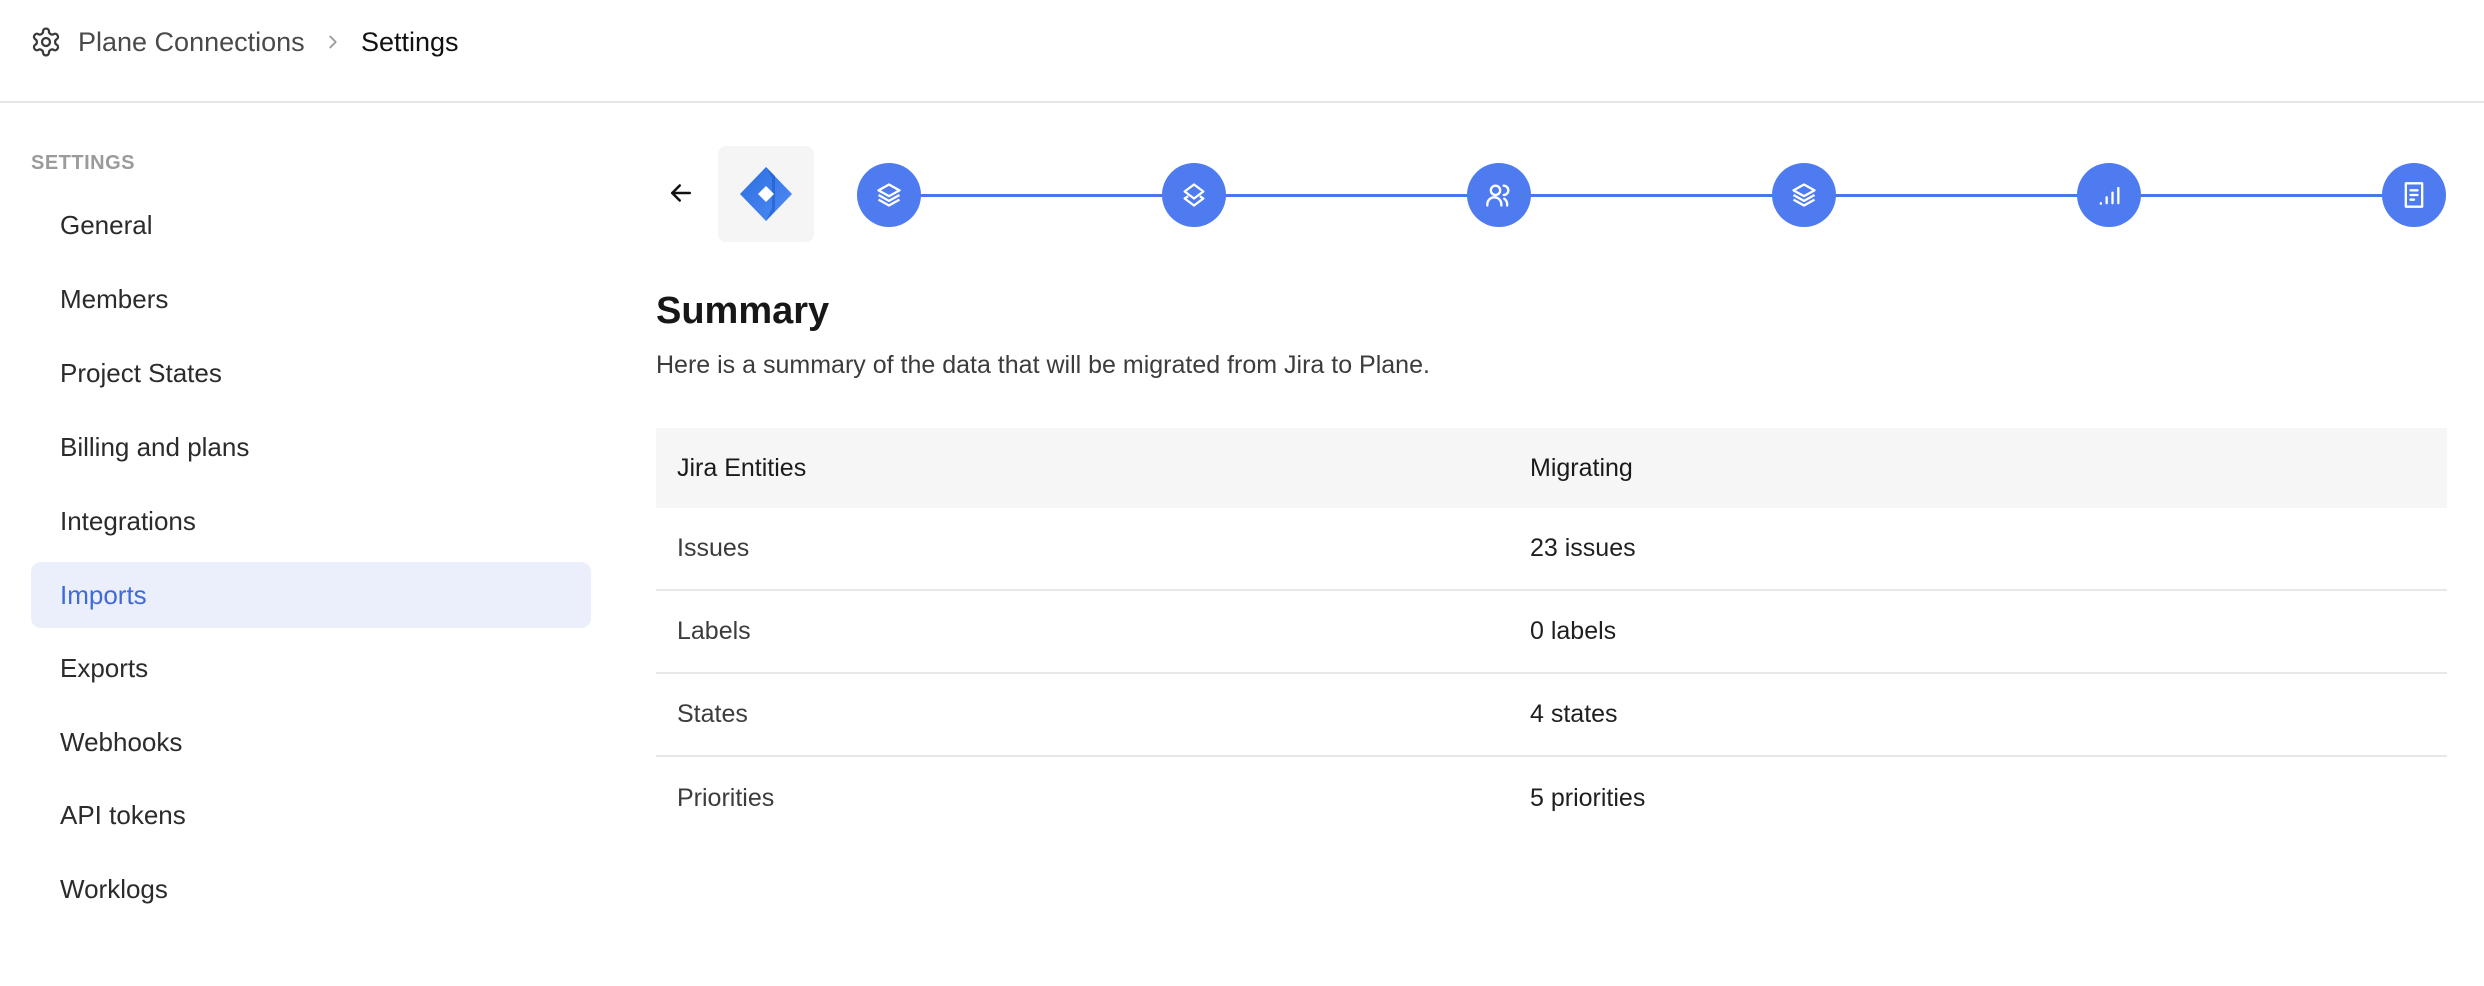 Image resolution: width=2484 pixels, height=986 pixels. What do you see at coordinates (712, 714) in the screenshot?
I see `entity-cell: States` at bounding box center [712, 714].